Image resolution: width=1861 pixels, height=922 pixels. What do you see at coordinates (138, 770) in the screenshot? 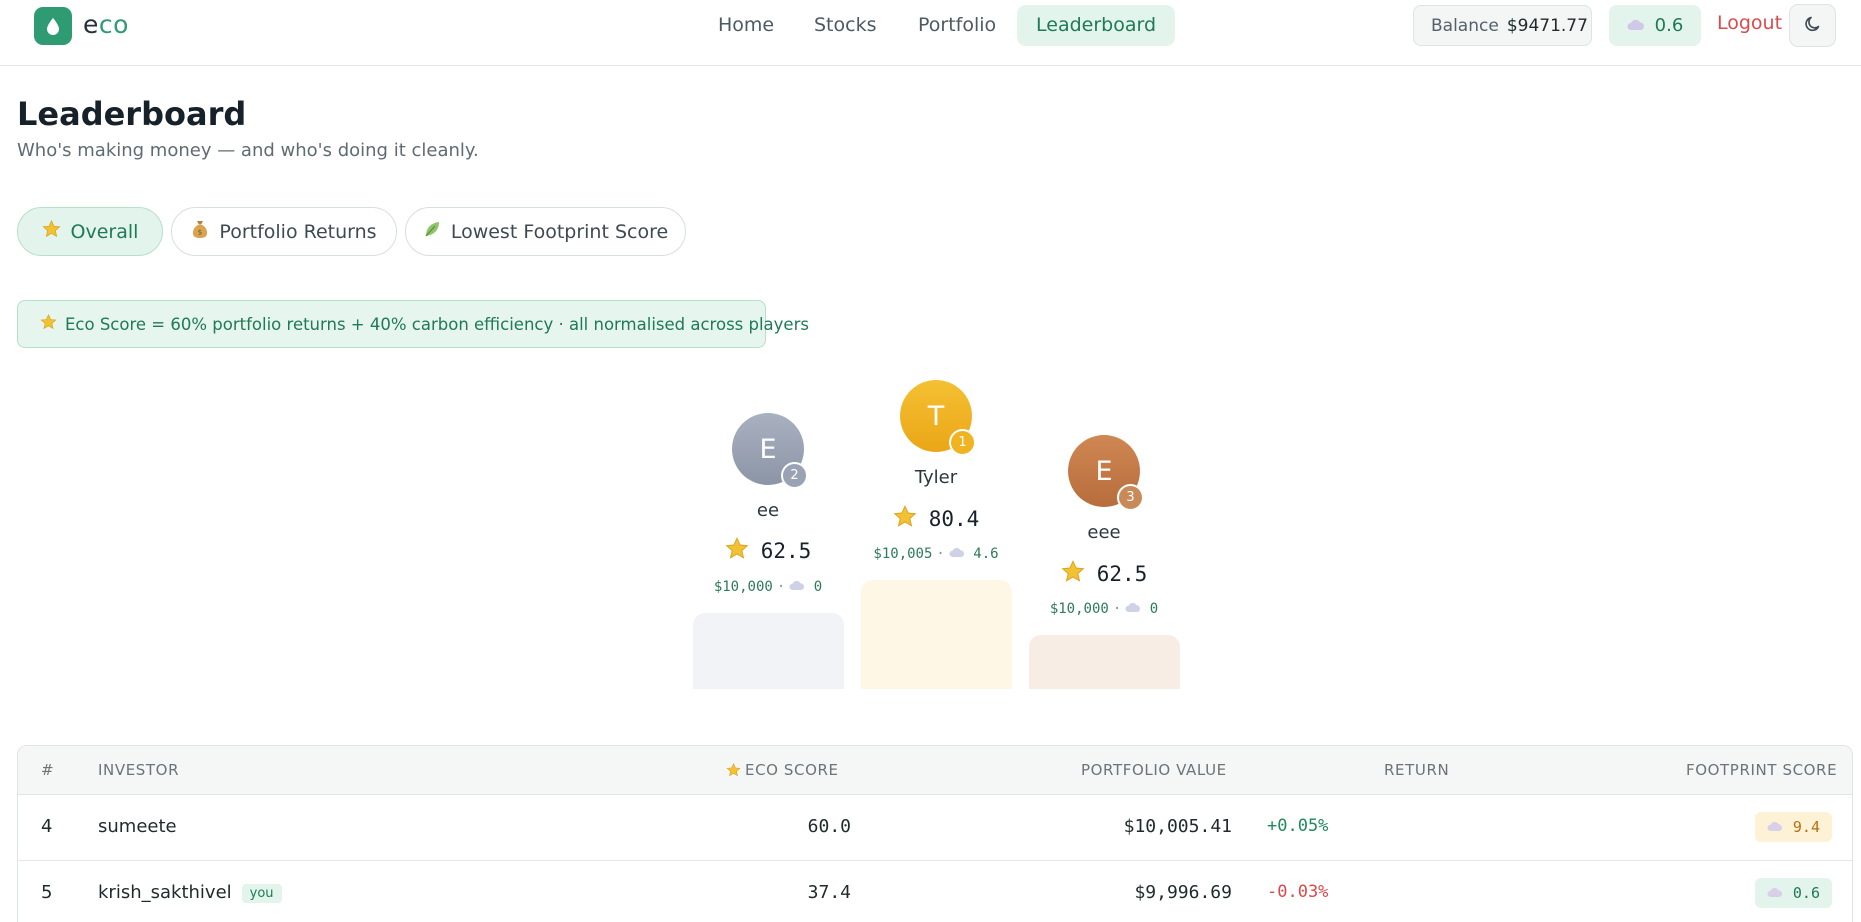
I see `col-investor: INVESTOR` at bounding box center [138, 770].